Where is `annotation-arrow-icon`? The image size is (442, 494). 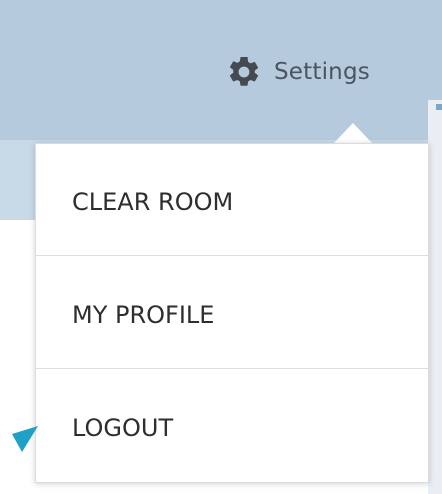 annotation-arrow-icon is located at coordinates (25, 439).